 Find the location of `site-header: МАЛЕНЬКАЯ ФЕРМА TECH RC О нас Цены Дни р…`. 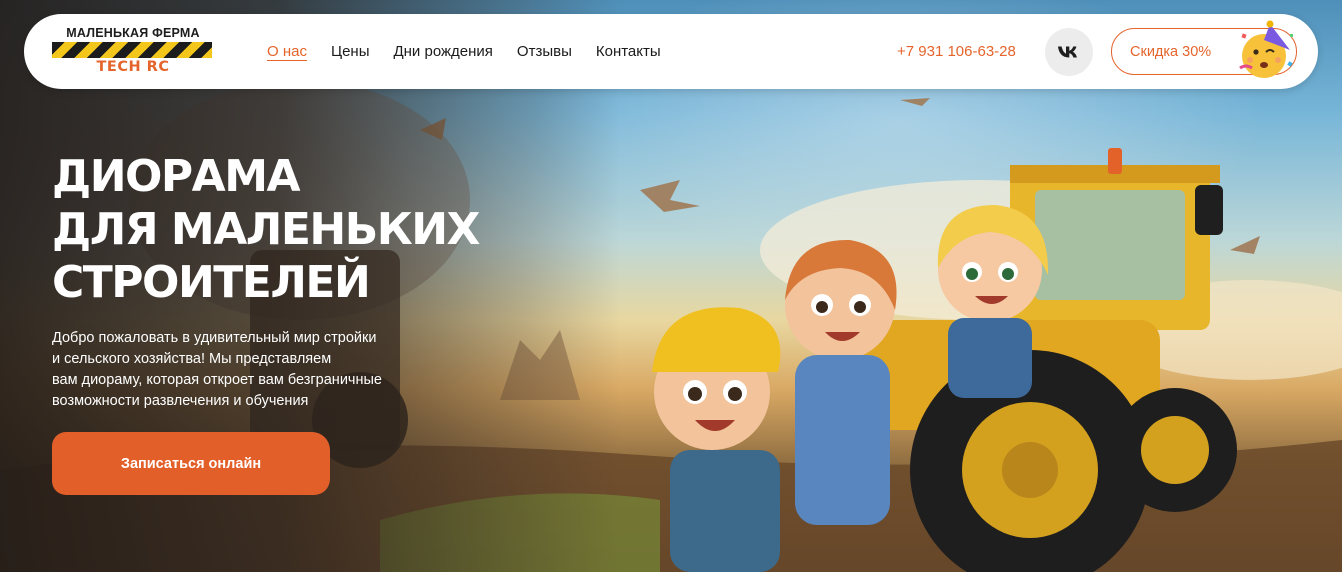

site-header: МАЛЕНЬКАЯ ФЕРМА TECH RC О нас Цены Дни р… is located at coordinates (671, 51).